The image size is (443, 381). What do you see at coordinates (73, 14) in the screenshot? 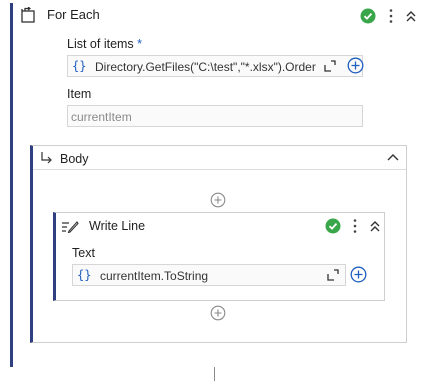
I see `for-each-title: For Each` at bounding box center [73, 14].